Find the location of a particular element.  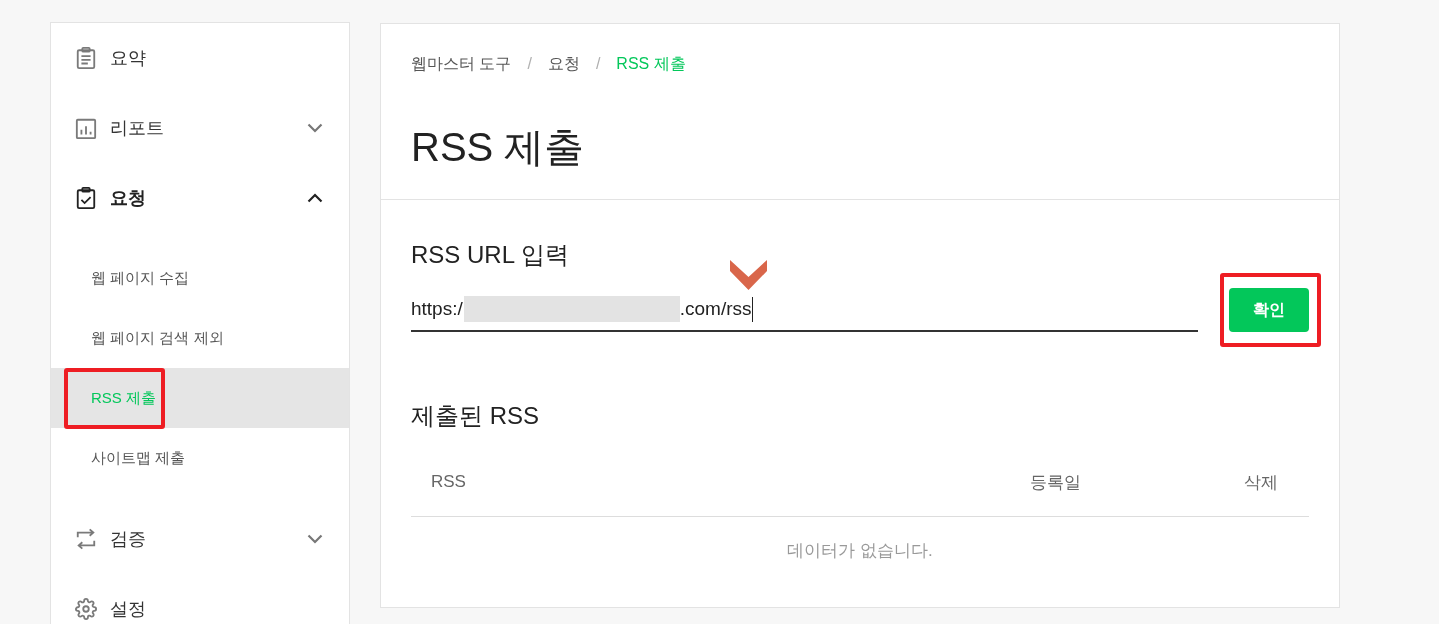

clipboard-list-icon is located at coordinates (86, 58).